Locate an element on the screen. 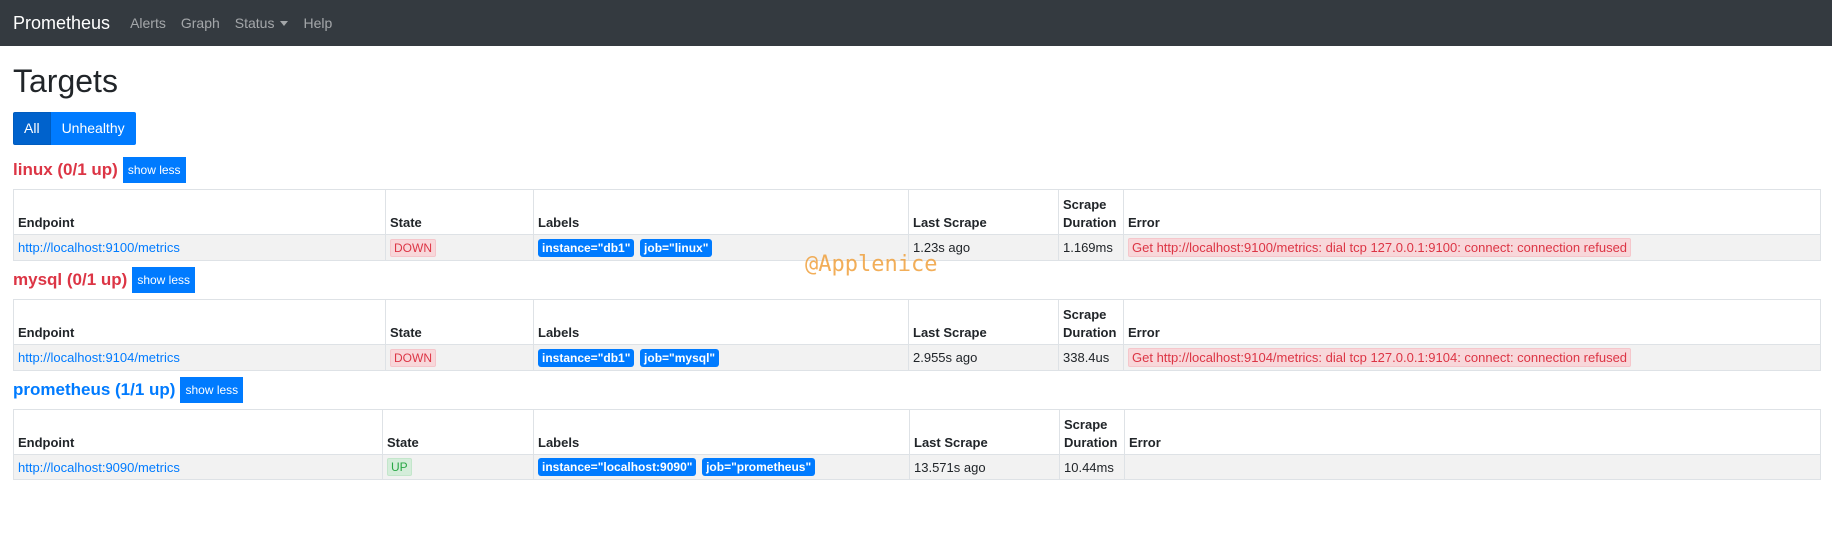 This screenshot has height=540, width=1832. navbar: Prometheus Alerts Graph Status Help is located at coordinates (916, 23).